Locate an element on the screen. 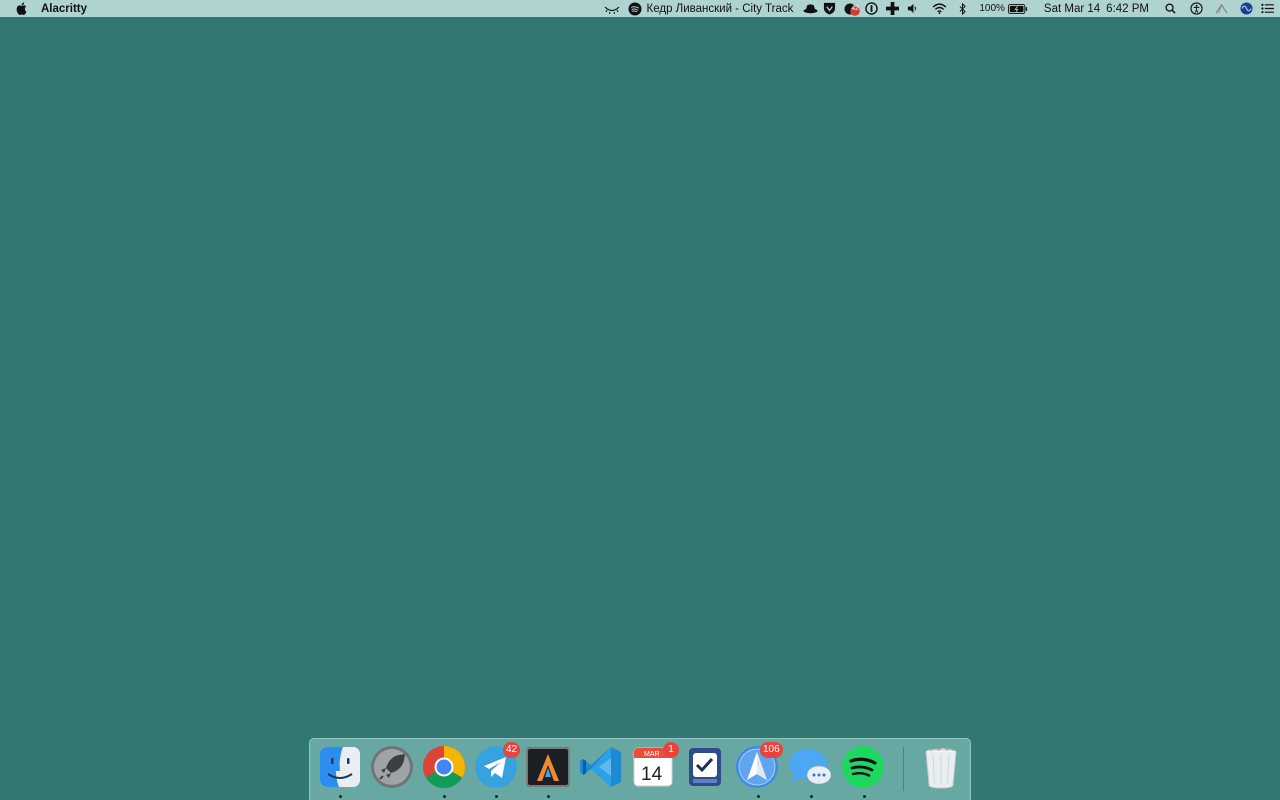 The width and height of the screenshot is (1280, 800). dock-calendar: MAR 14 1 is located at coordinates (654, 766).